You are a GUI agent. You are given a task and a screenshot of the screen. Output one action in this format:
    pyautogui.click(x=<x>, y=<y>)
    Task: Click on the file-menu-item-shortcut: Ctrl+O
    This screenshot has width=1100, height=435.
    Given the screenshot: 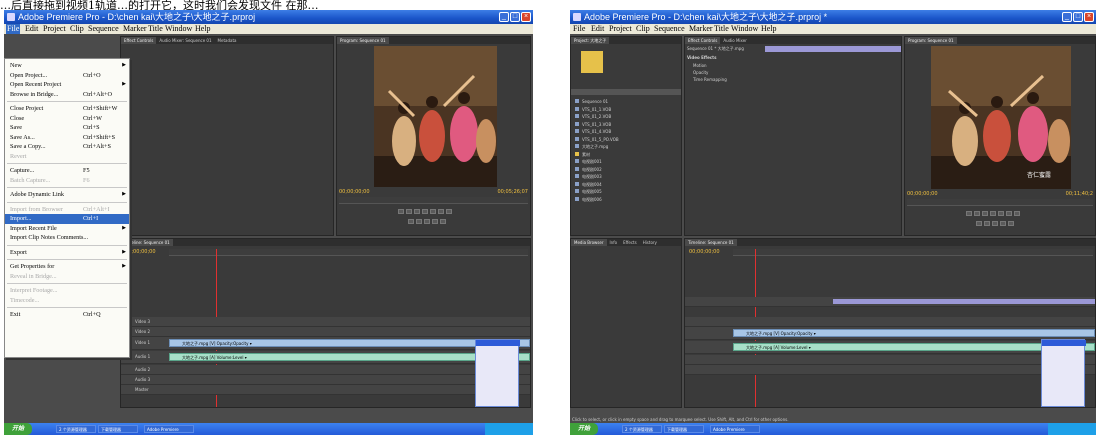 What is the action you would take?
    pyautogui.click(x=92, y=75)
    